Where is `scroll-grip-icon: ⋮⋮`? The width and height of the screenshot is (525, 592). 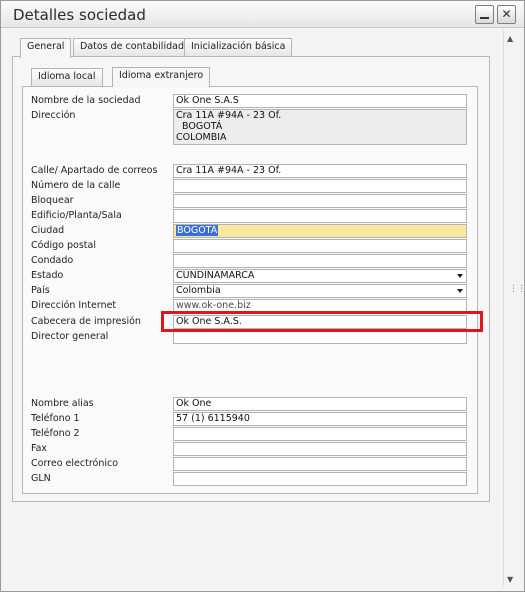 scroll-grip-icon: ⋮⋮ is located at coordinates (517, 289).